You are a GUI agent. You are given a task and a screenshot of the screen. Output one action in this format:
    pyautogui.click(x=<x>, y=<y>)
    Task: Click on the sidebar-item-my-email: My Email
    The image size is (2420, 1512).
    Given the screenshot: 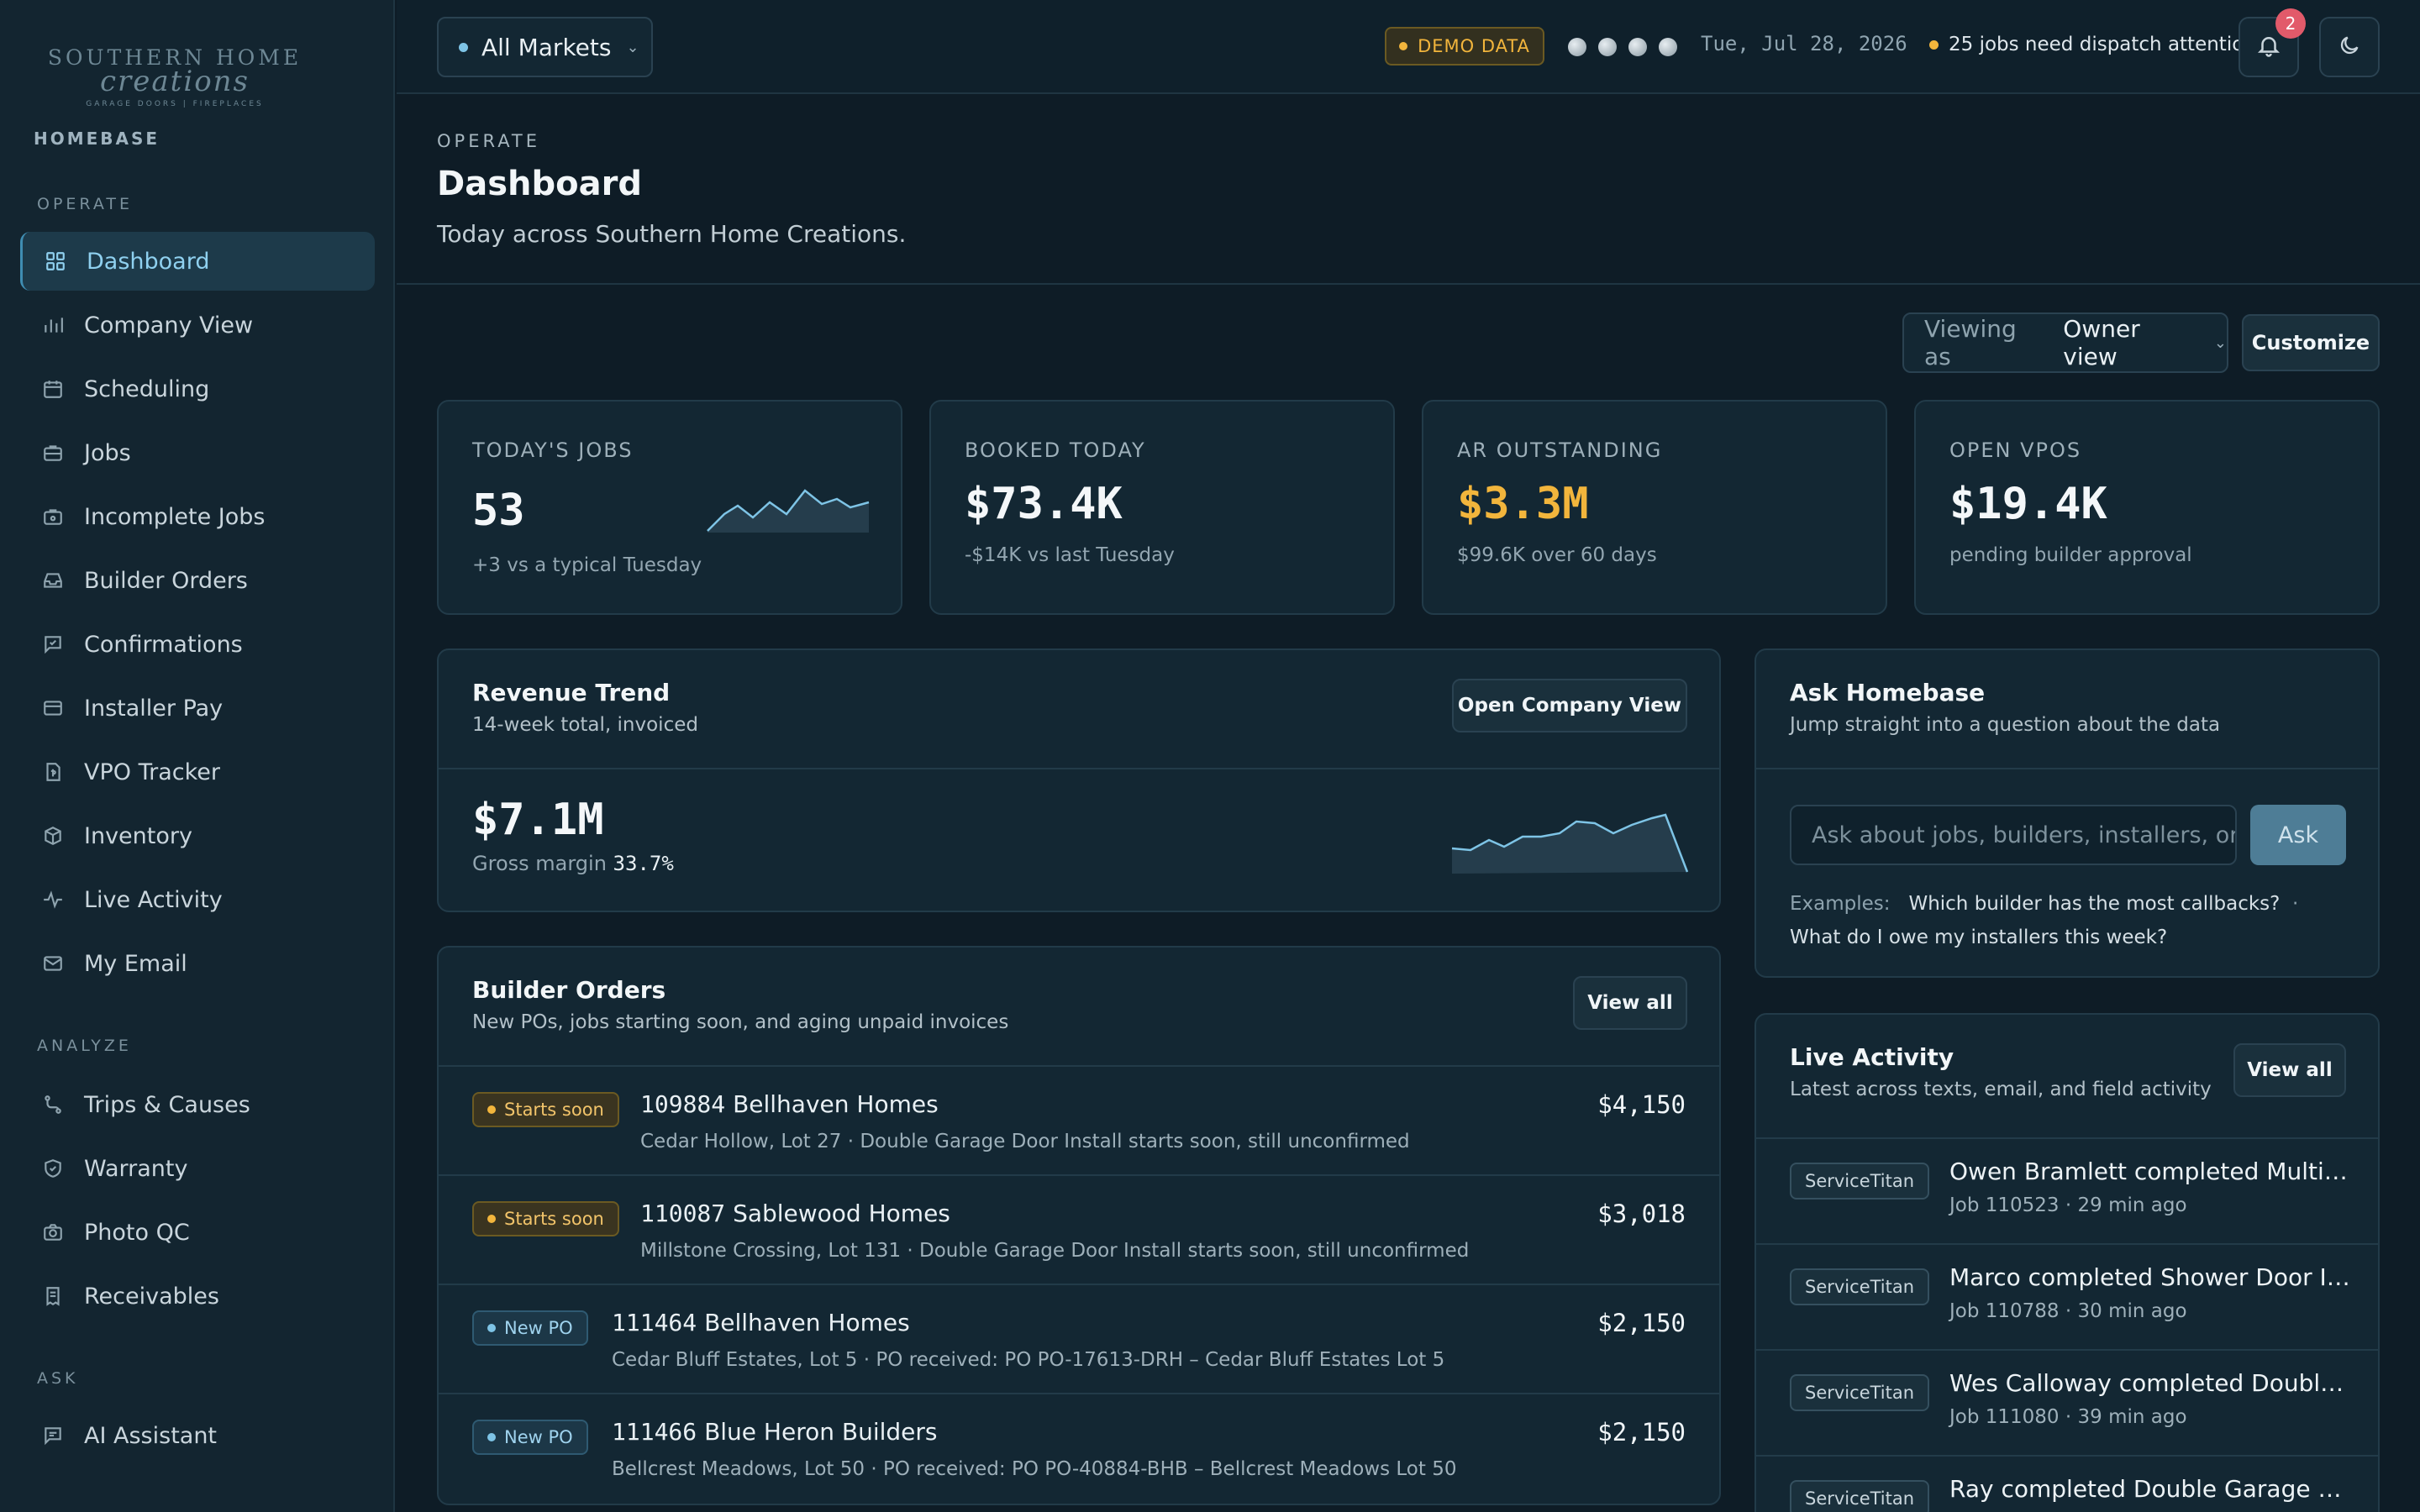 What is the action you would take?
    pyautogui.click(x=197, y=963)
    